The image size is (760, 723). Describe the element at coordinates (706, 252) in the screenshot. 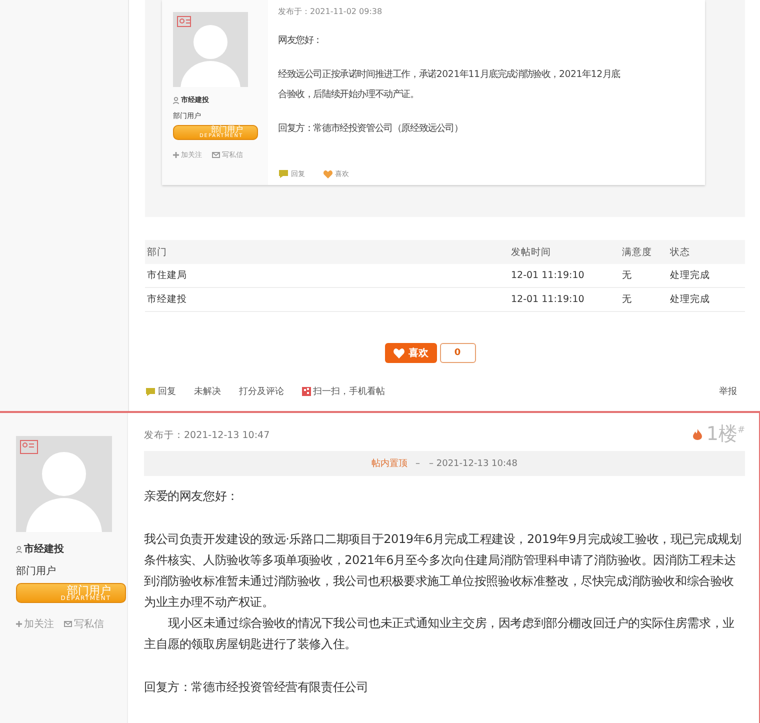

I see `column-header: 状态` at that location.